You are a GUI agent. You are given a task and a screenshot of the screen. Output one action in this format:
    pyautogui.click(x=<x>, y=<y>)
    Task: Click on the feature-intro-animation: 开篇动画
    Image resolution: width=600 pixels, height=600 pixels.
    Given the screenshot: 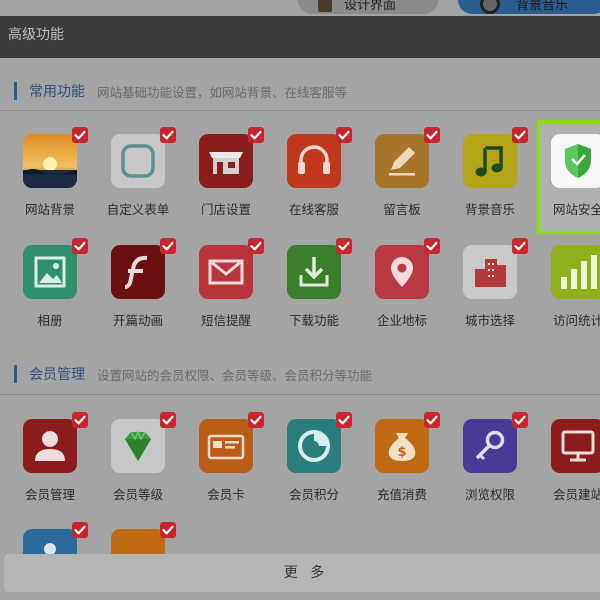 What is the action you would take?
    pyautogui.click(x=155, y=291)
    